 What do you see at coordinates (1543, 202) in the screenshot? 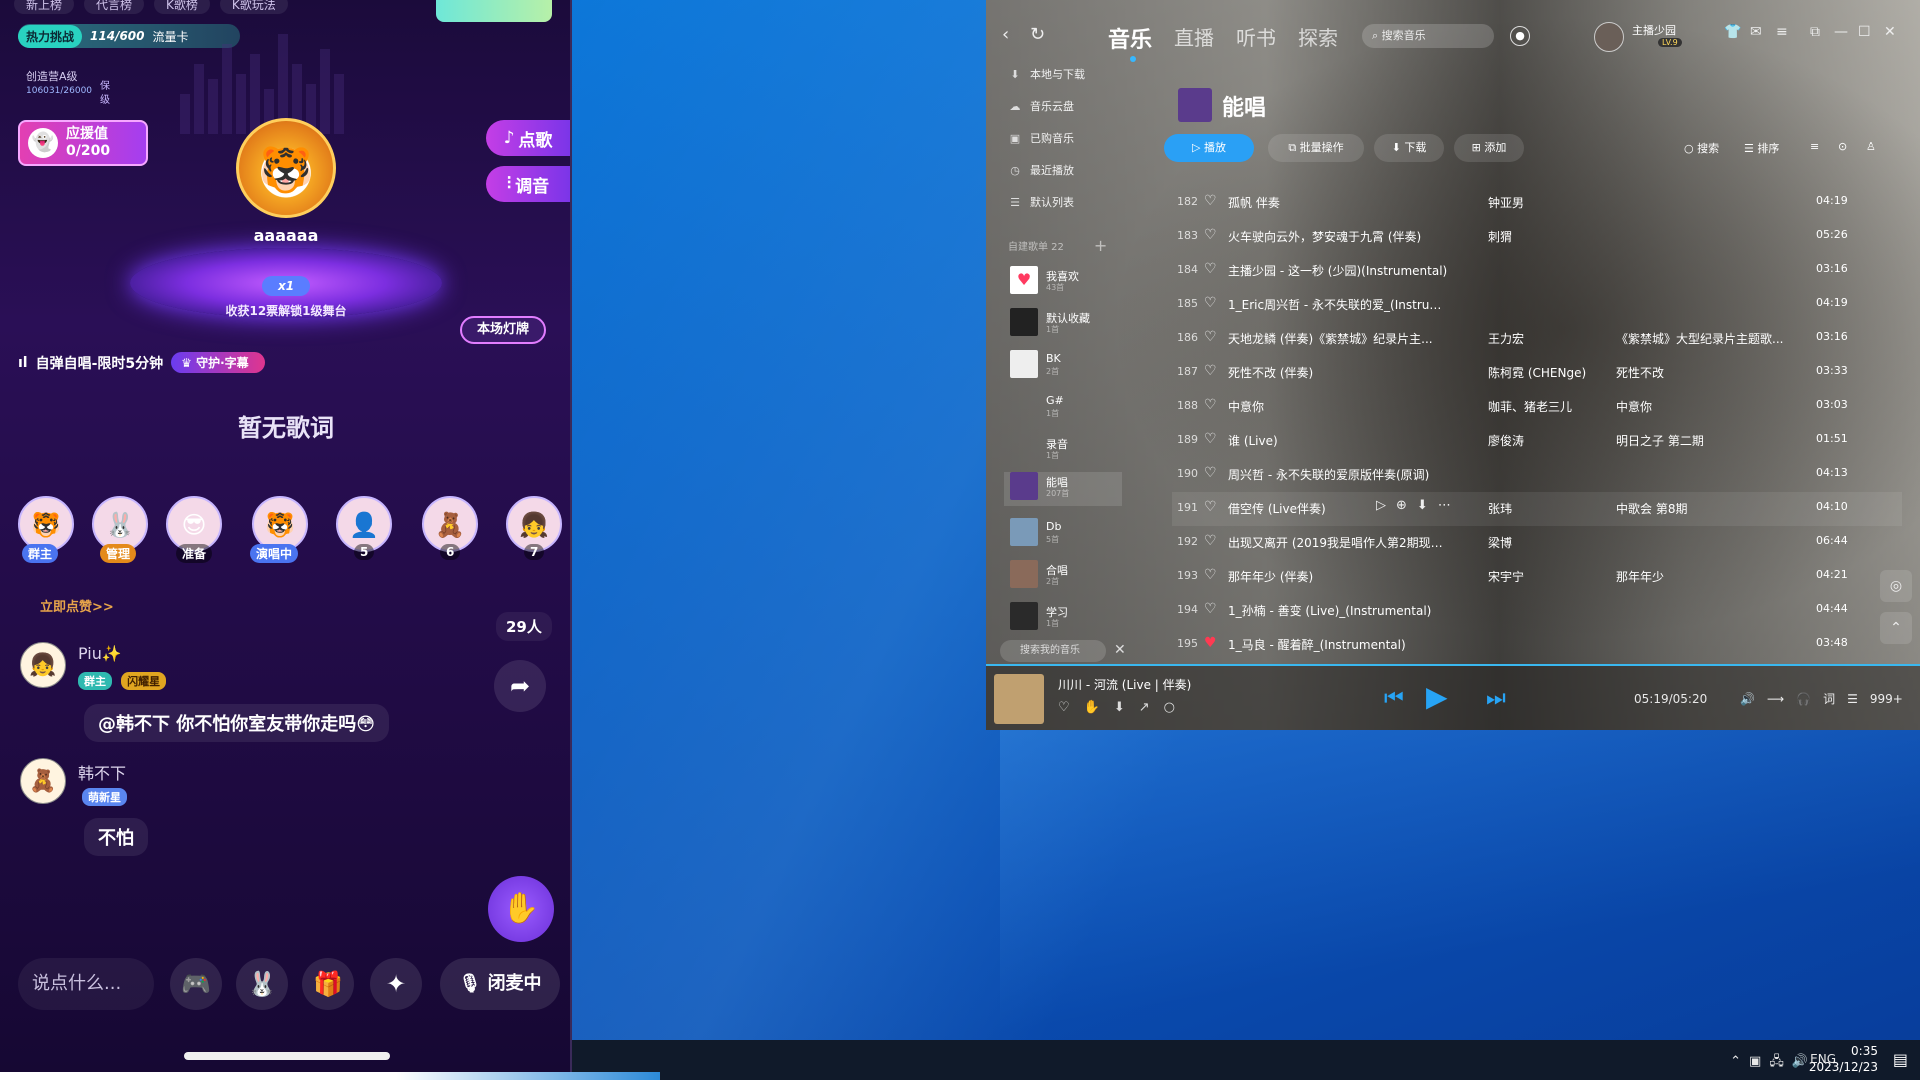
I see `song-artist: 钟亚男` at bounding box center [1543, 202].